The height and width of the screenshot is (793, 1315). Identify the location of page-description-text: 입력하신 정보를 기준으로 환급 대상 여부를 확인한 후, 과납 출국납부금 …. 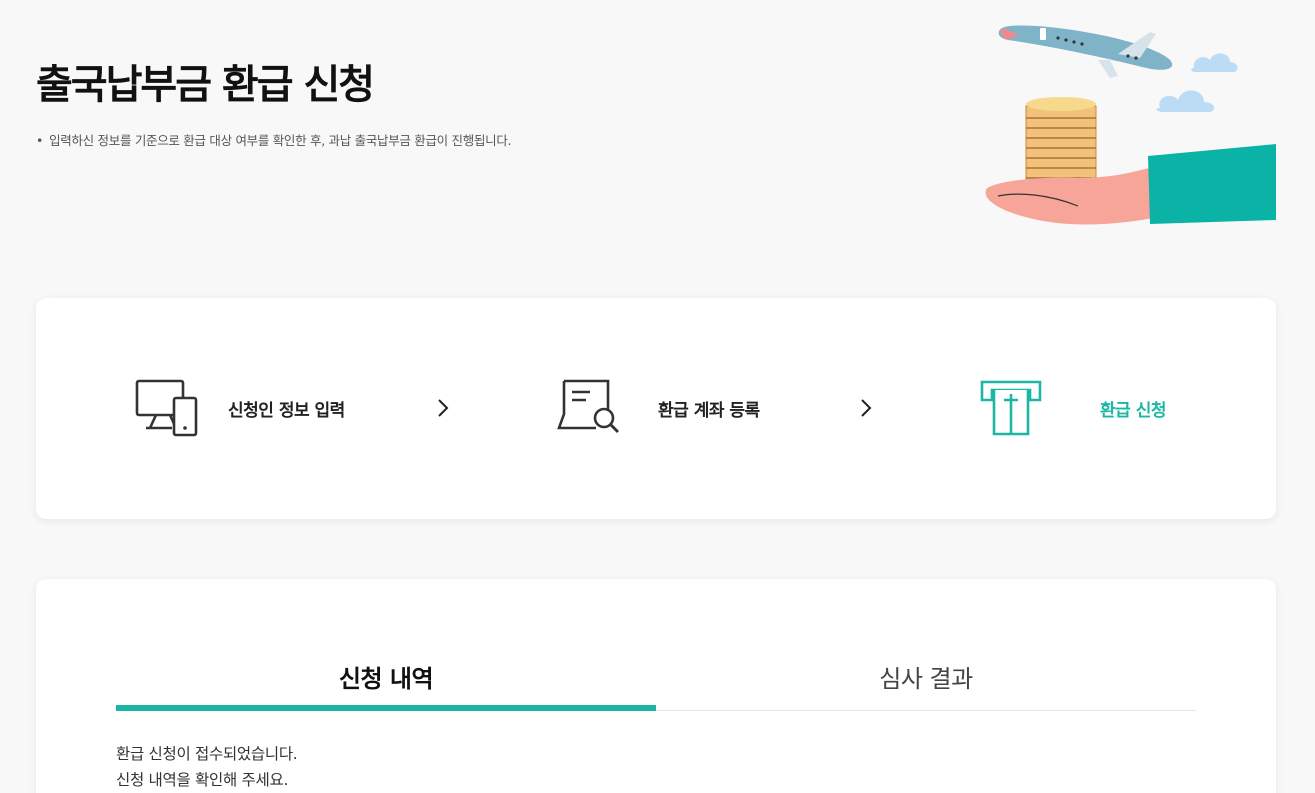
(280, 140).